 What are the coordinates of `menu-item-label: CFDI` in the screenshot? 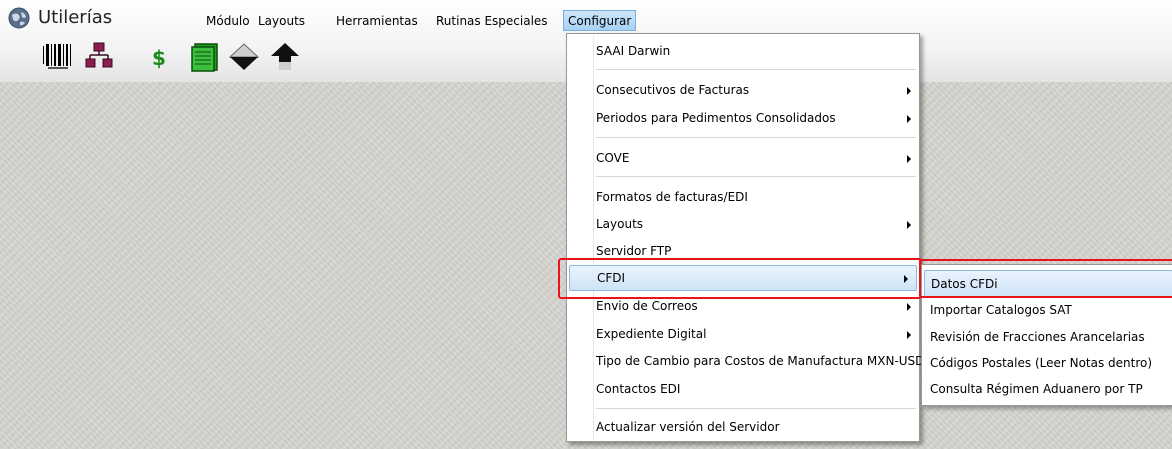 It's located at (611, 278).